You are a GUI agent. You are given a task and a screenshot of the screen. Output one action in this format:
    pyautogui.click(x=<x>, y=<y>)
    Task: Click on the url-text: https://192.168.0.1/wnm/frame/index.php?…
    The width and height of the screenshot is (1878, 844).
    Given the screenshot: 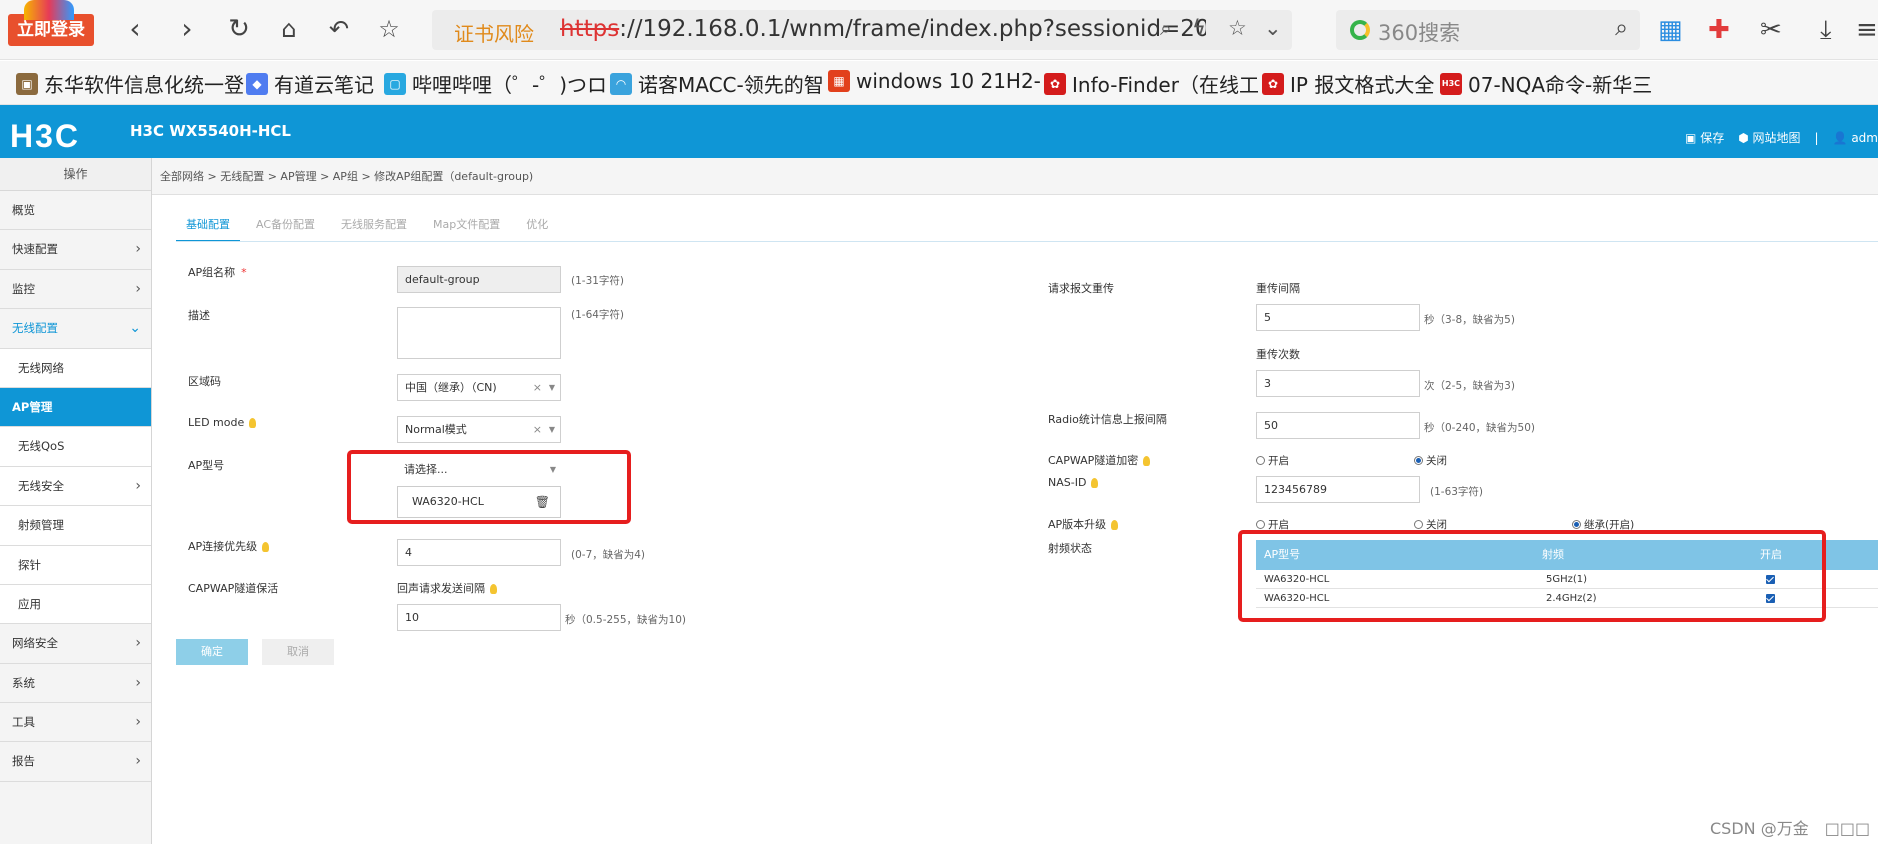 What is the action you would take?
    pyautogui.click(x=883, y=29)
    